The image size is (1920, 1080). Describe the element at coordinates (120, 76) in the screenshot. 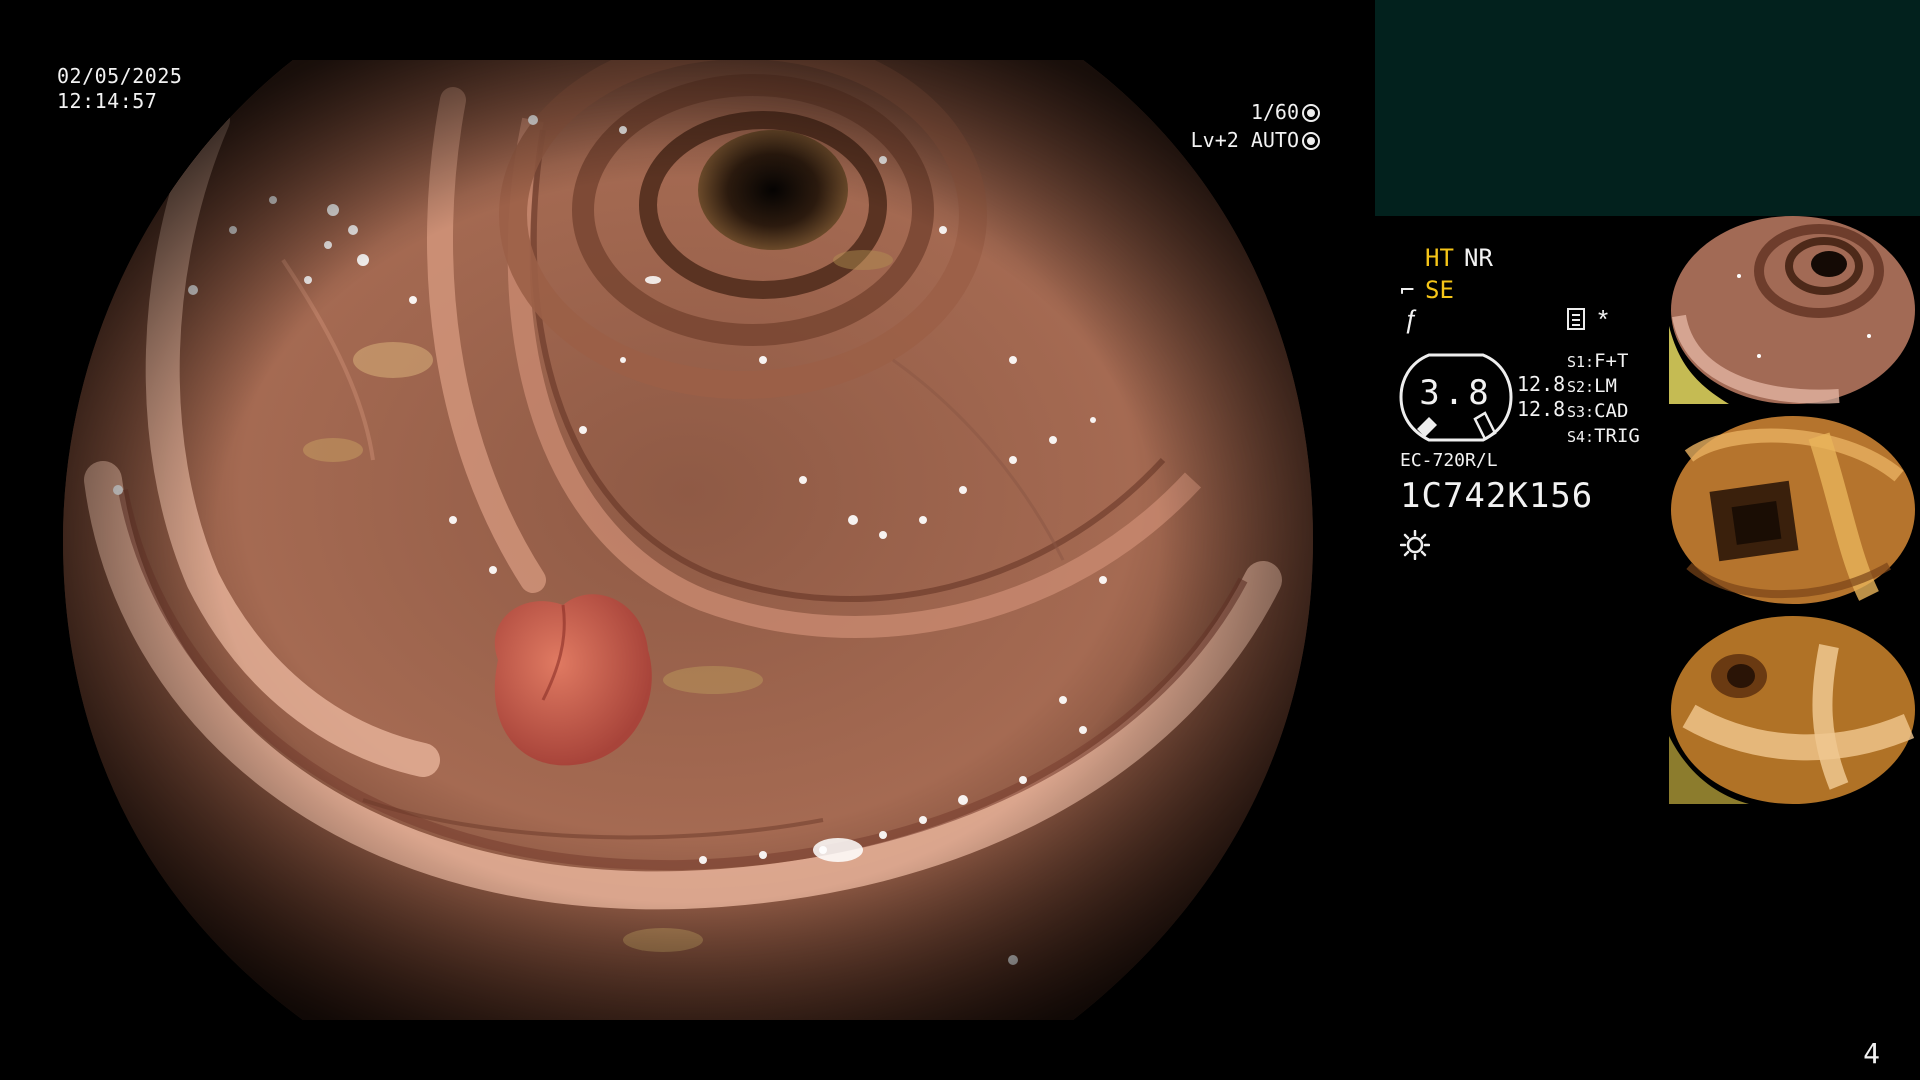

I see `date-text: 02/05/2025` at that location.